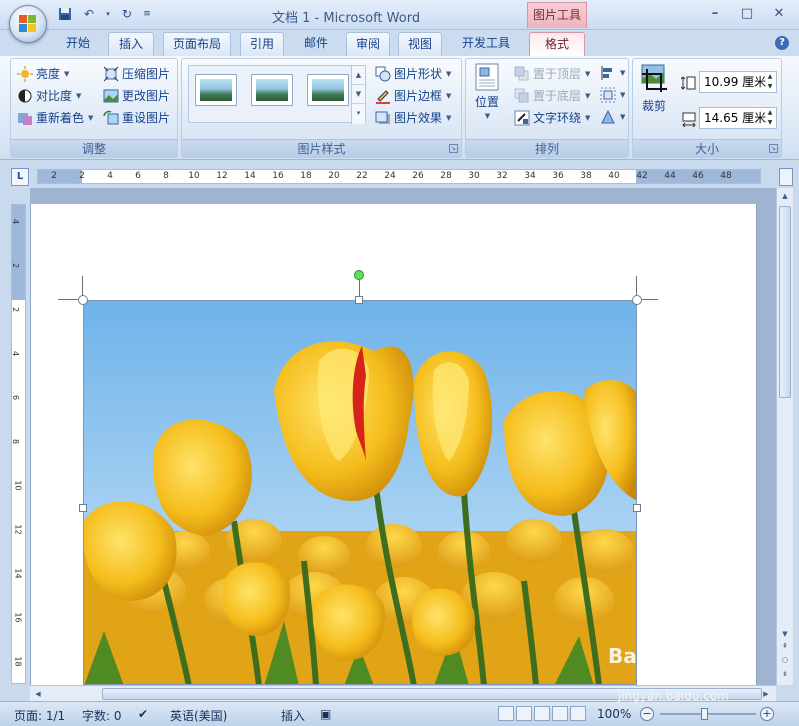  What do you see at coordinates (612, 73) in the screenshot?
I see `align-button: ▼` at bounding box center [612, 73].